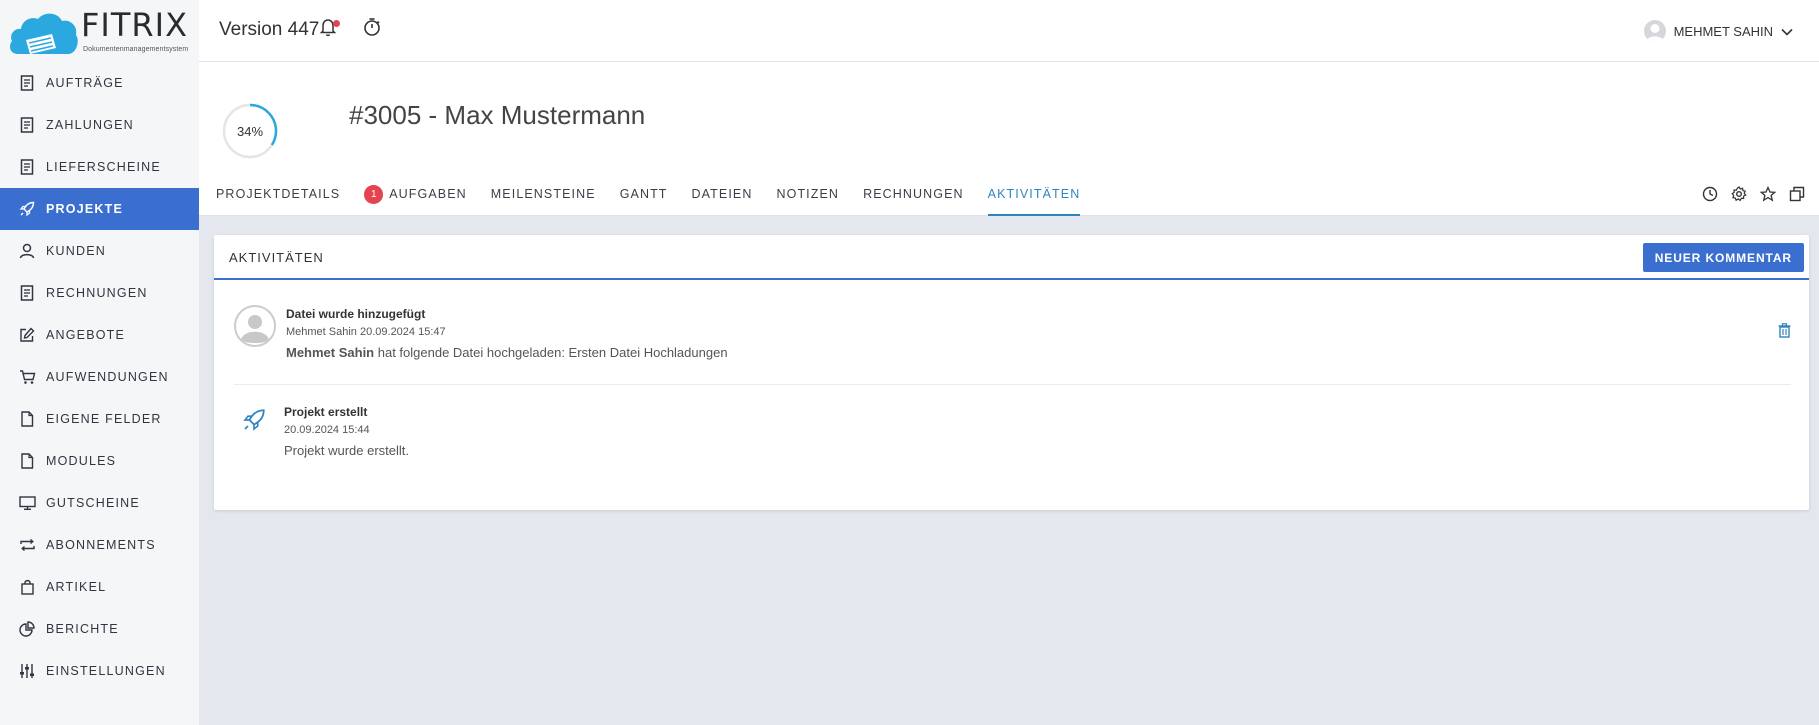 Image resolution: width=1819 pixels, height=725 pixels. Describe the element at coordinates (106, 671) in the screenshot. I see `sidebar-item-label: EINSTELLUNGEN` at that location.